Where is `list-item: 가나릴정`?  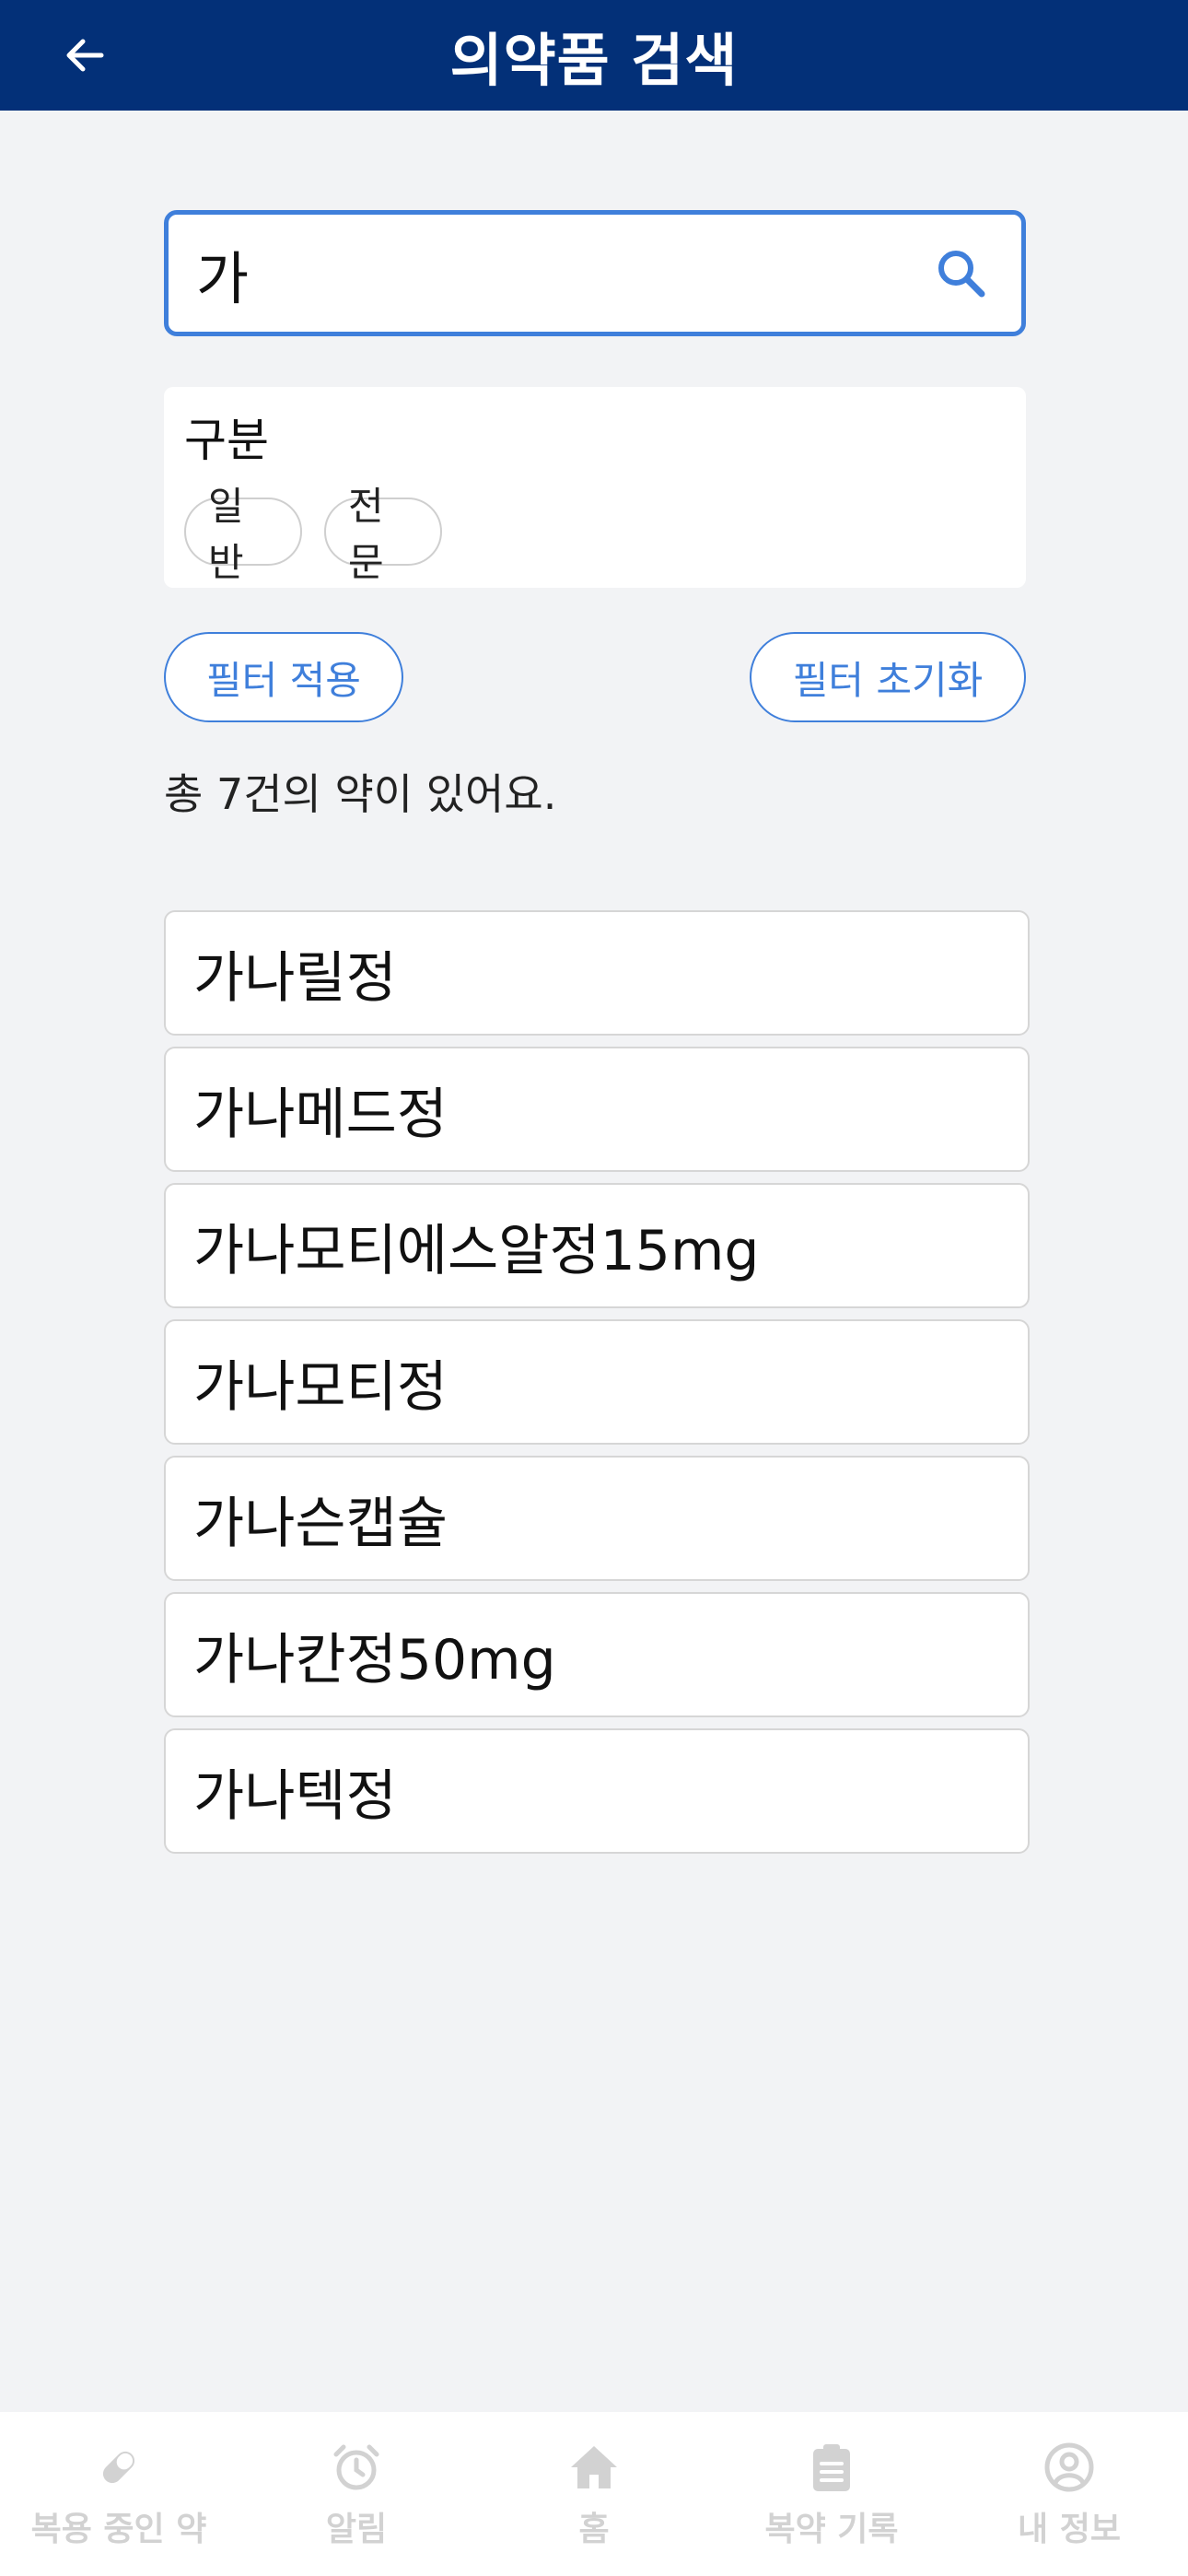
list-item: 가나릴정 is located at coordinates (597, 973).